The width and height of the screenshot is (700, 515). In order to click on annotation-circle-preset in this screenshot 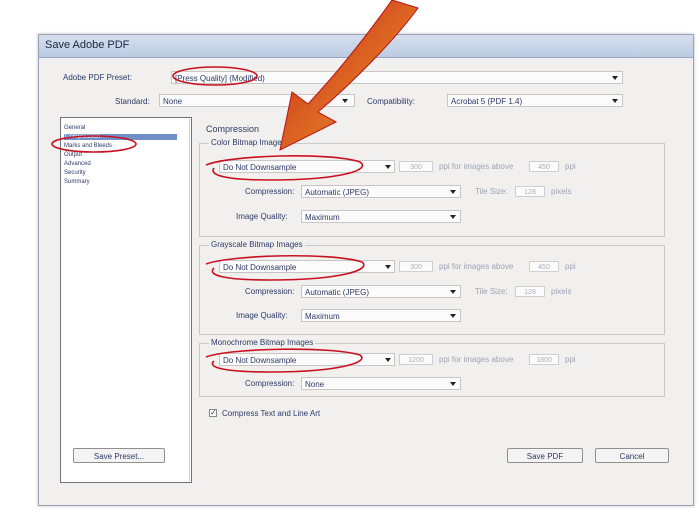, I will do `click(215, 76)`.